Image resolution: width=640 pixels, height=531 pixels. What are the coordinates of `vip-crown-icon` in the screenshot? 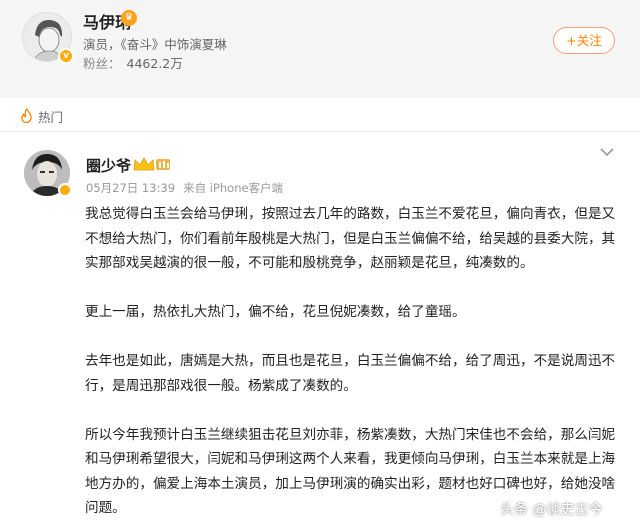 It's located at (151, 164).